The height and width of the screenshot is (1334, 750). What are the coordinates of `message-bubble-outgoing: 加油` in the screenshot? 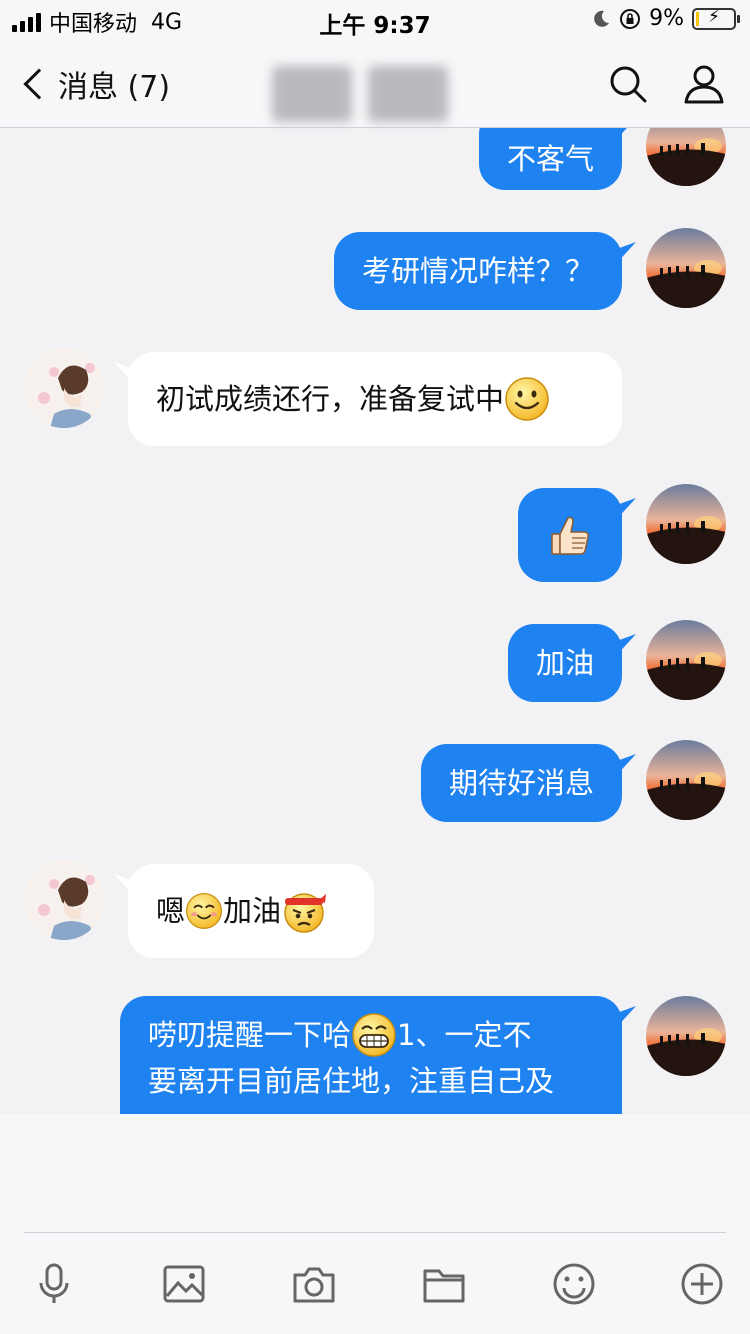 It's located at (564, 663).